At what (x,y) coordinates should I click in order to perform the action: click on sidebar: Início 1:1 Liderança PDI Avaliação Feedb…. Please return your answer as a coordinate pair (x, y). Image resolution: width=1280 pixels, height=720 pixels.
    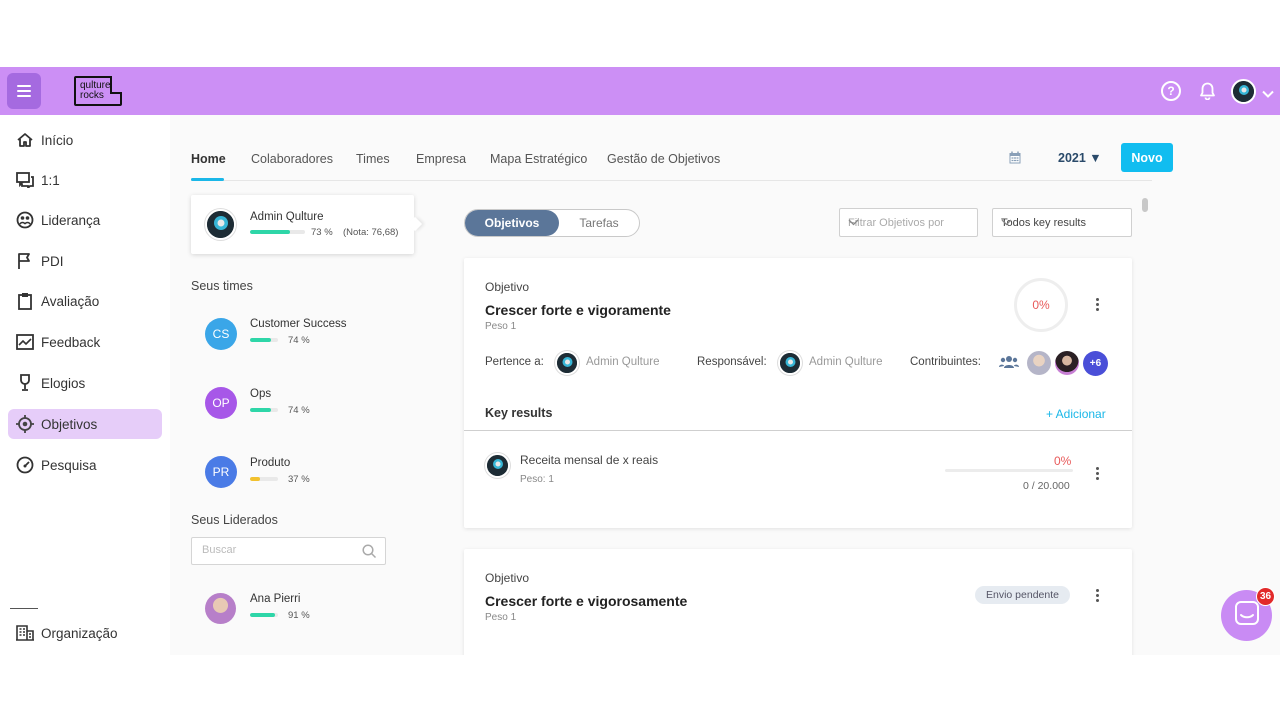
    Looking at the image, I should click on (85, 385).